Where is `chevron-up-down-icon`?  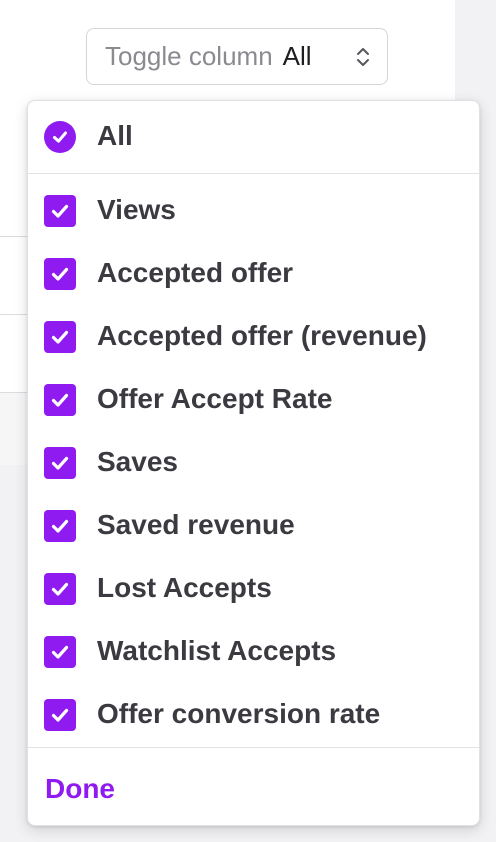 chevron-up-down-icon is located at coordinates (363, 57).